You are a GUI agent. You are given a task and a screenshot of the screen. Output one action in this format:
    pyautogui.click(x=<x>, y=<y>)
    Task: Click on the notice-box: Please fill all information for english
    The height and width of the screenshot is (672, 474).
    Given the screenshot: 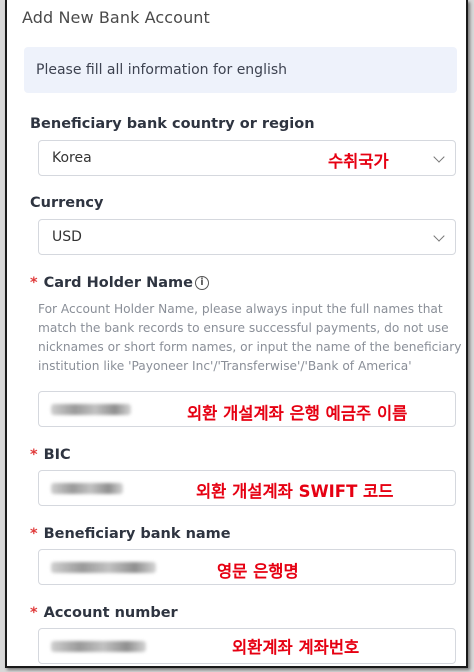 What is the action you would take?
    pyautogui.click(x=240, y=70)
    